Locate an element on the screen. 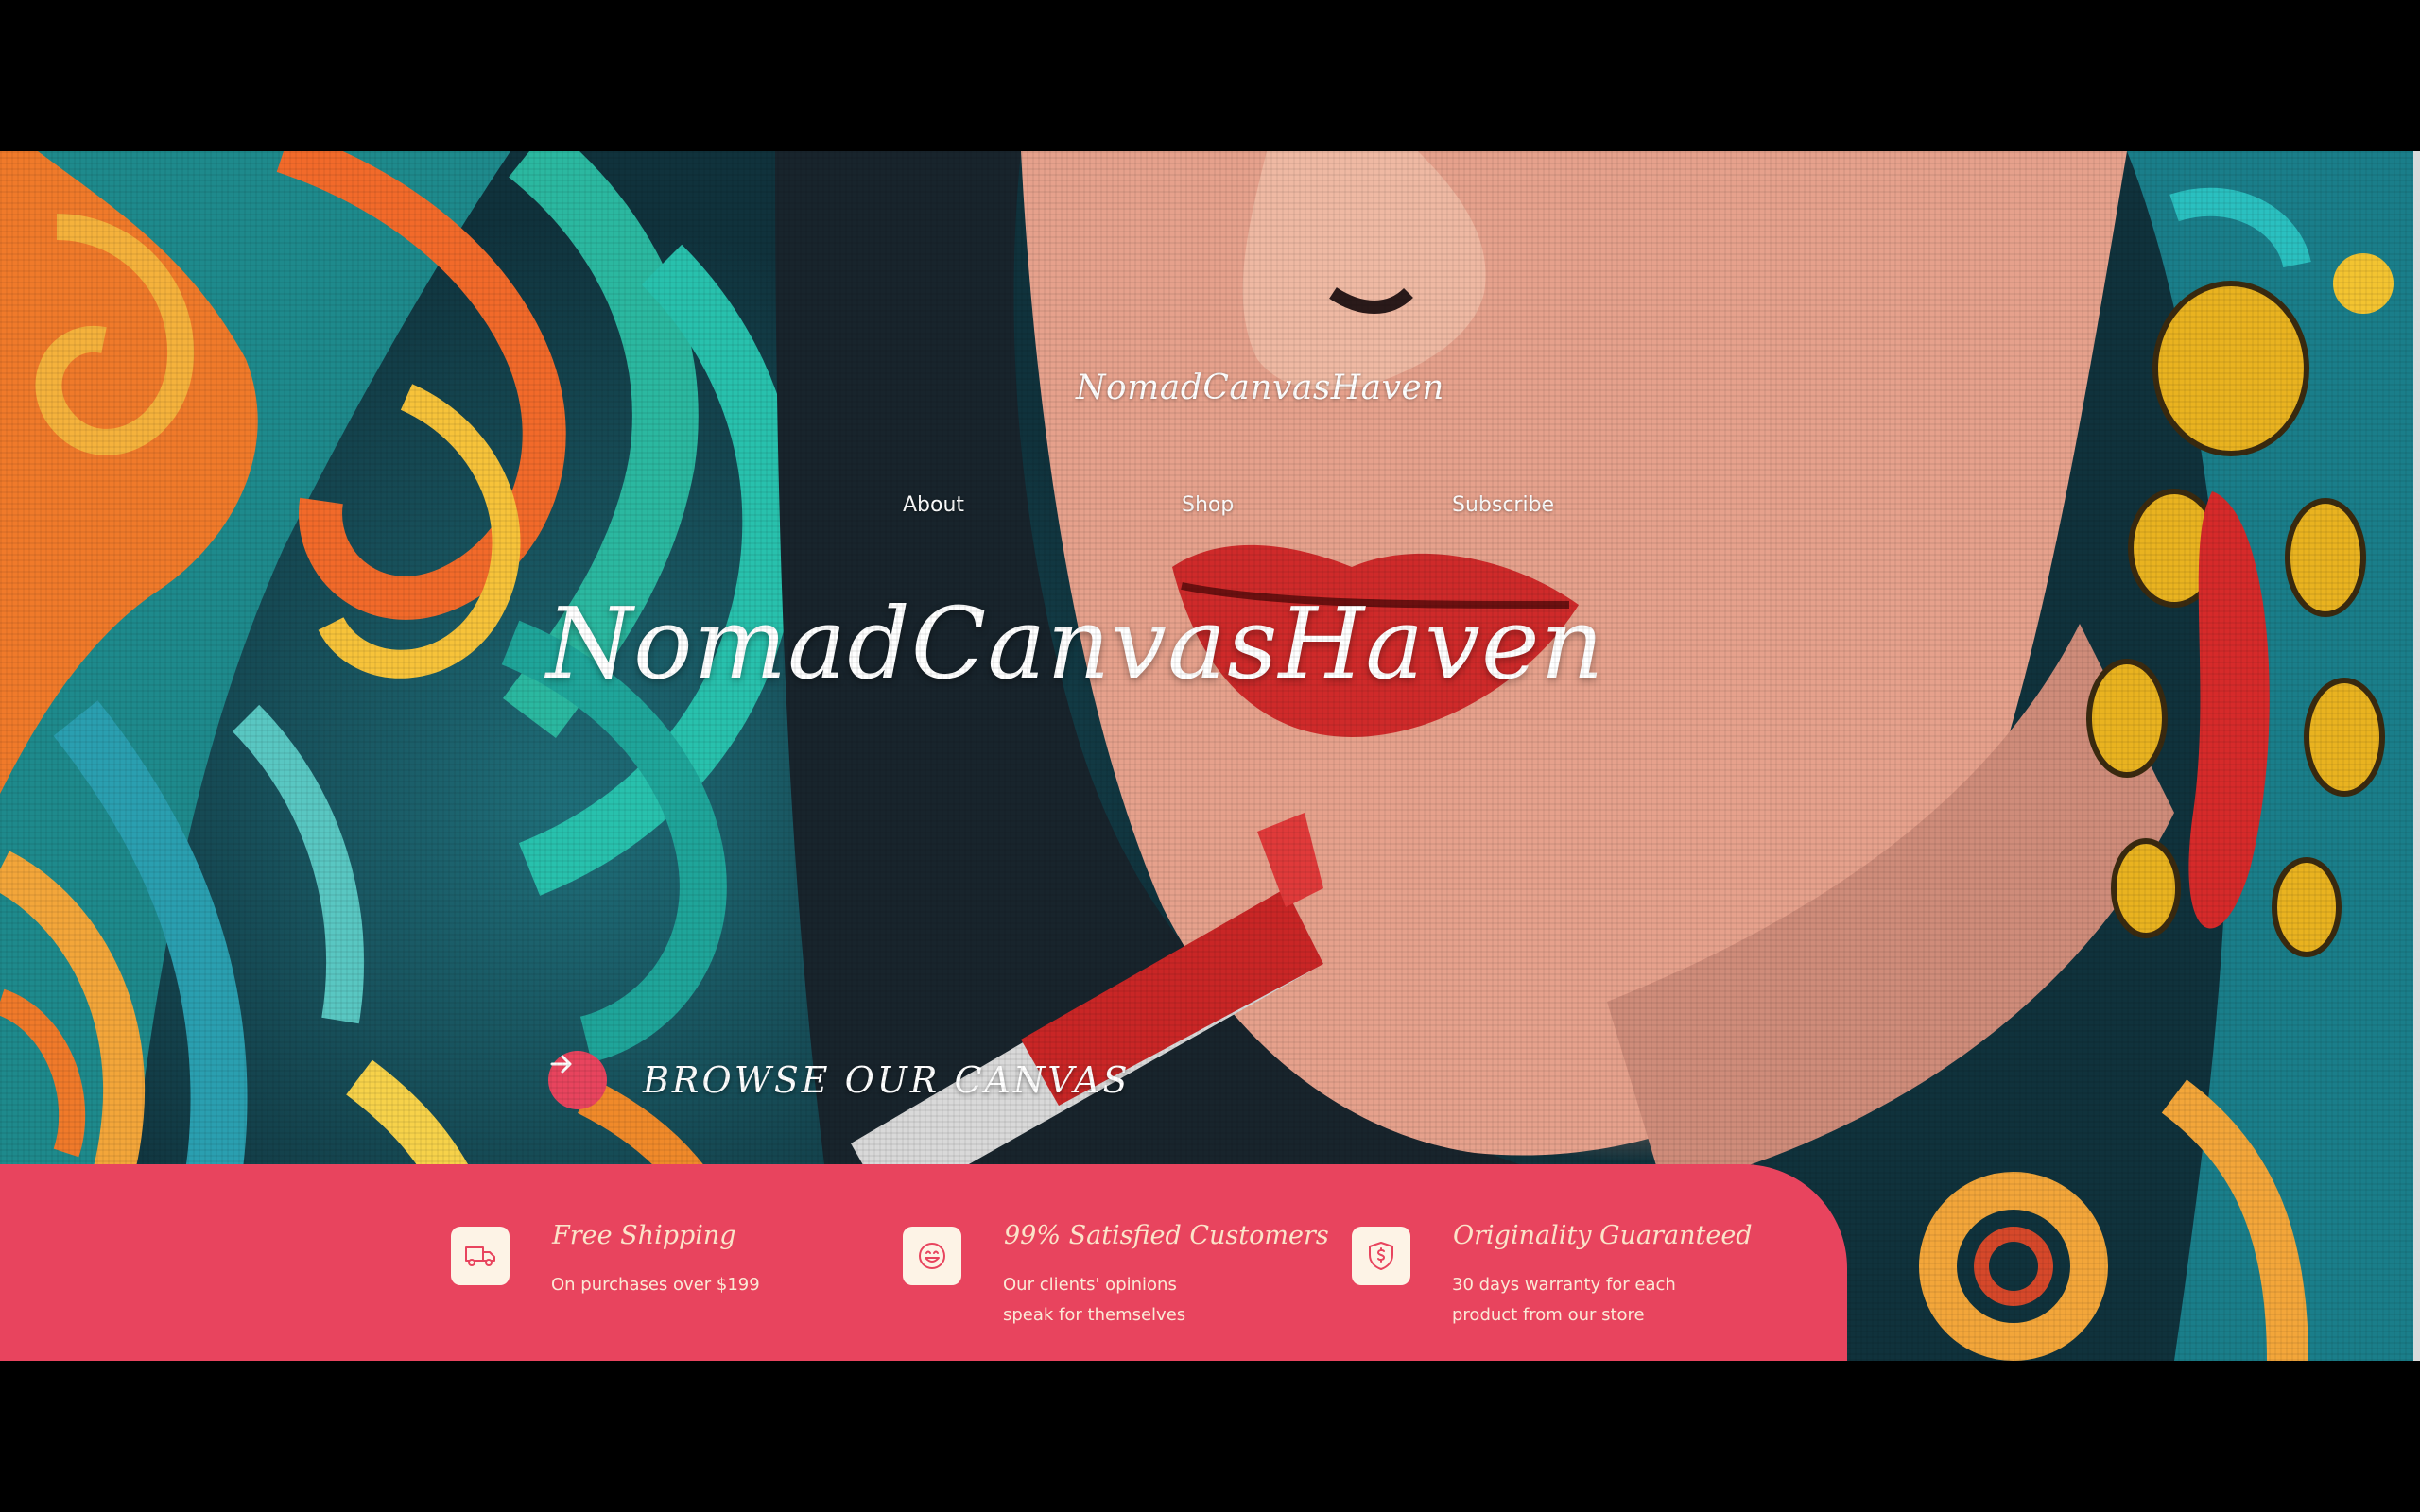  truck-icon is located at coordinates (480, 1256).